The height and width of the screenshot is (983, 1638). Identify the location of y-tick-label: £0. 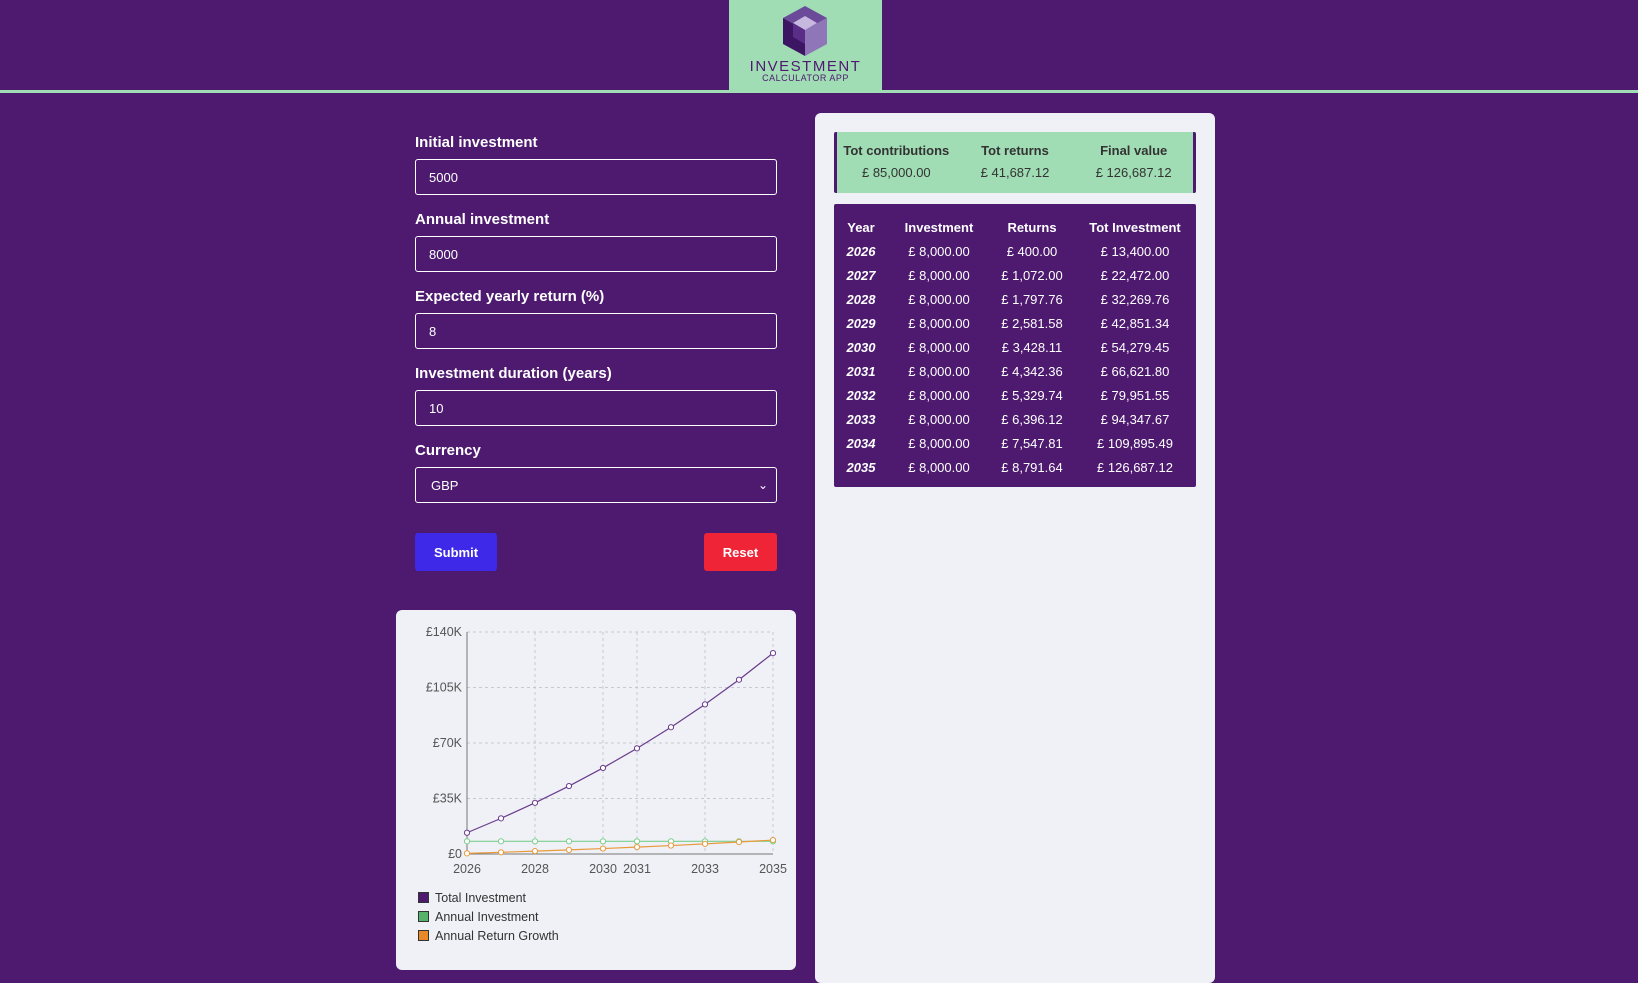
(455, 854).